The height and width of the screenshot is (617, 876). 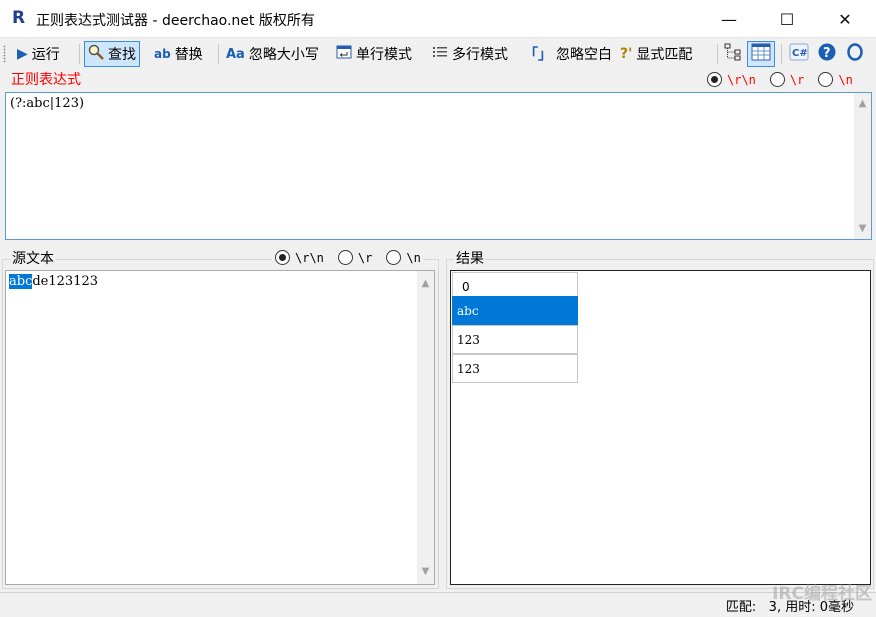 I want to click on multi-line-button: 多行模式, so click(x=470, y=54).